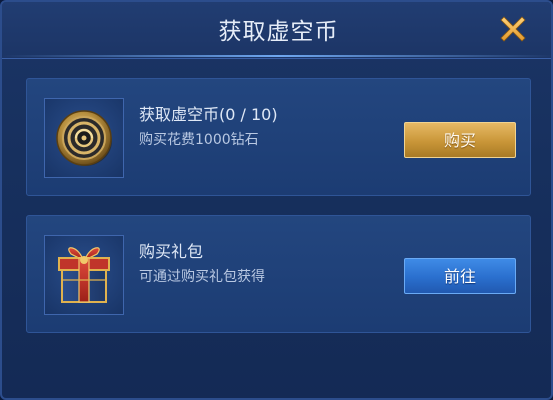  I want to click on void-coin-icon-frame, so click(84, 138).